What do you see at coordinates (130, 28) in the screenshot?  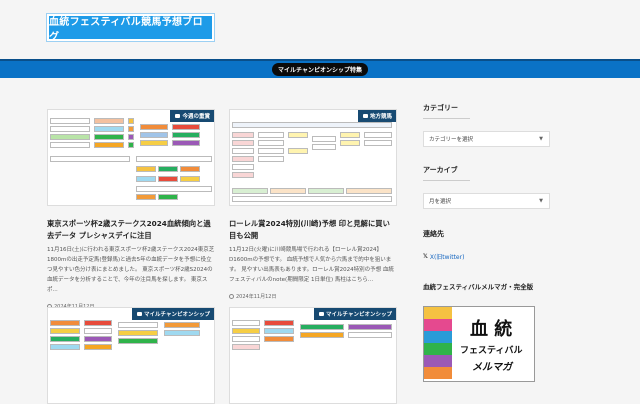 I see `site-logo: 血統フェスティバル競馬予想ブログ` at bounding box center [130, 28].